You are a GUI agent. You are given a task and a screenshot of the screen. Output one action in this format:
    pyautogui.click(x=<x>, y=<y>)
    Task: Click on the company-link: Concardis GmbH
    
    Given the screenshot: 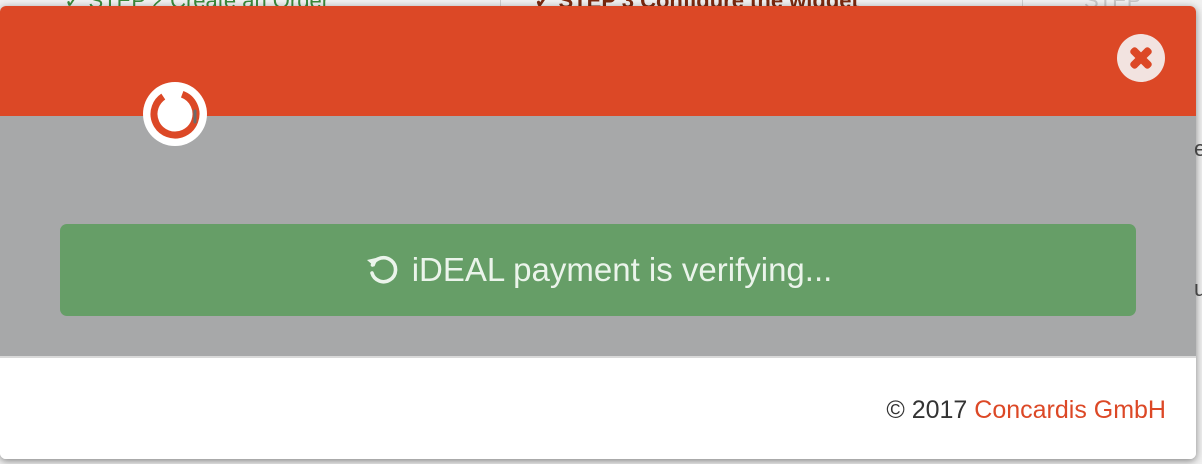 What is the action you would take?
    pyautogui.click(x=1070, y=410)
    